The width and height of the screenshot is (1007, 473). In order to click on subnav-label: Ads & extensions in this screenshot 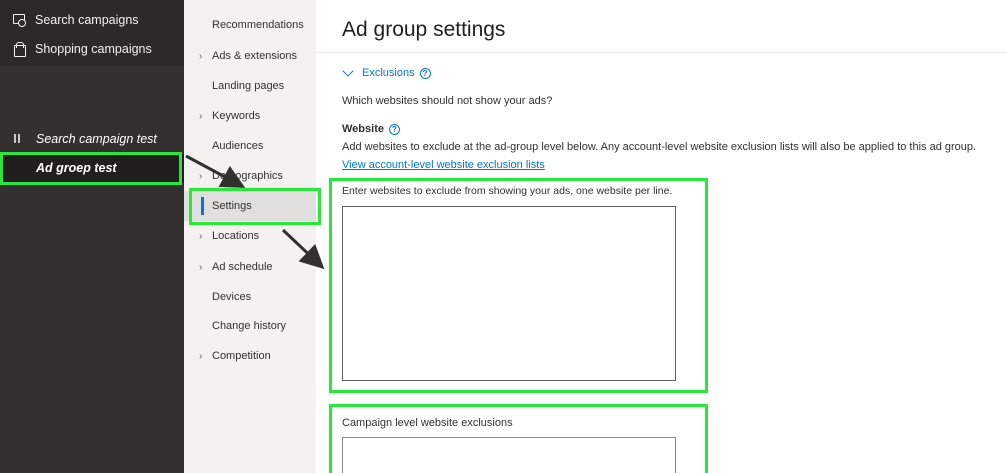, I will do `click(254, 56)`.